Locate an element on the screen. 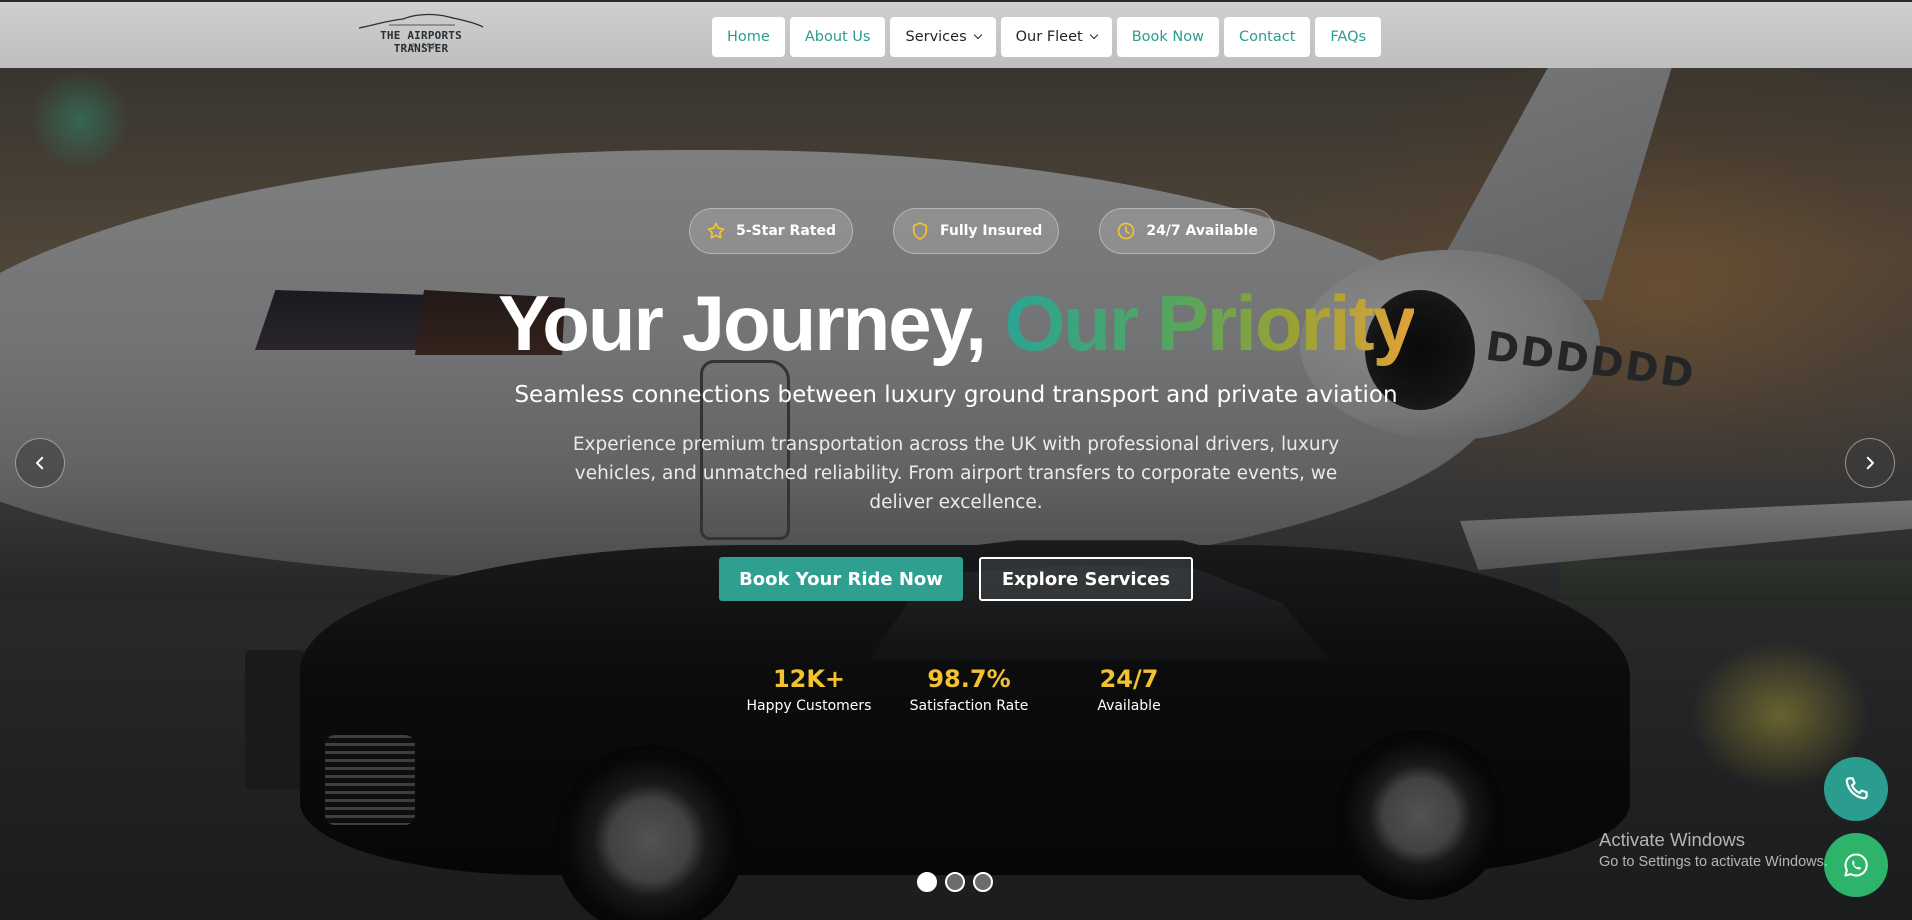 Image resolution: width=1912 pixels, height=920 pixels. stat-customers-value: 12K+ is located at coordinates (809, 679).